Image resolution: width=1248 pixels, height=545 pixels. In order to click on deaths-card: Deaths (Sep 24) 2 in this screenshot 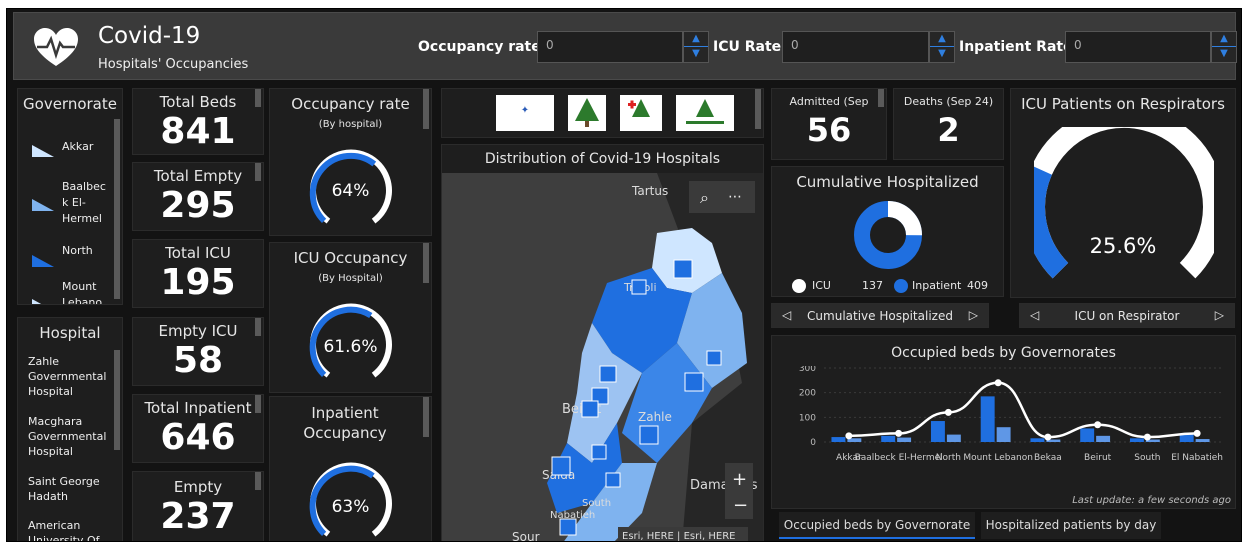, I will do `click(948, 124)`.